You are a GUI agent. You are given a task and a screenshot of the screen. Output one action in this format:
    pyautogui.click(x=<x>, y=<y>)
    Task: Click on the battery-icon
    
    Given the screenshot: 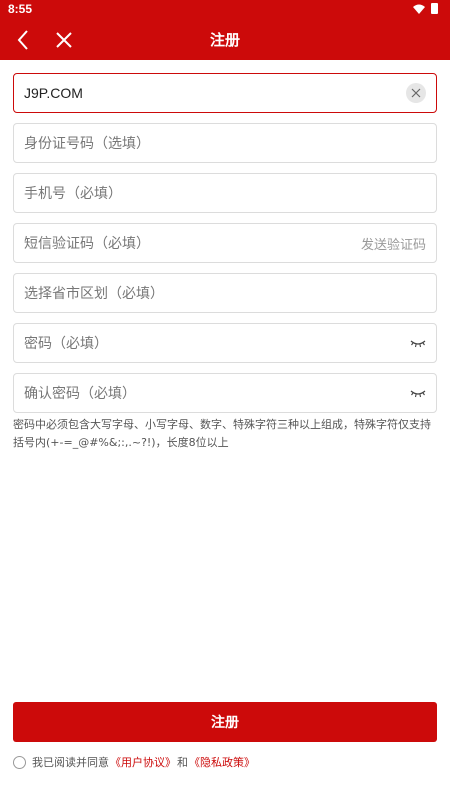 What is the action you would take?
    pyautogui.click(x=434, y=8)
    